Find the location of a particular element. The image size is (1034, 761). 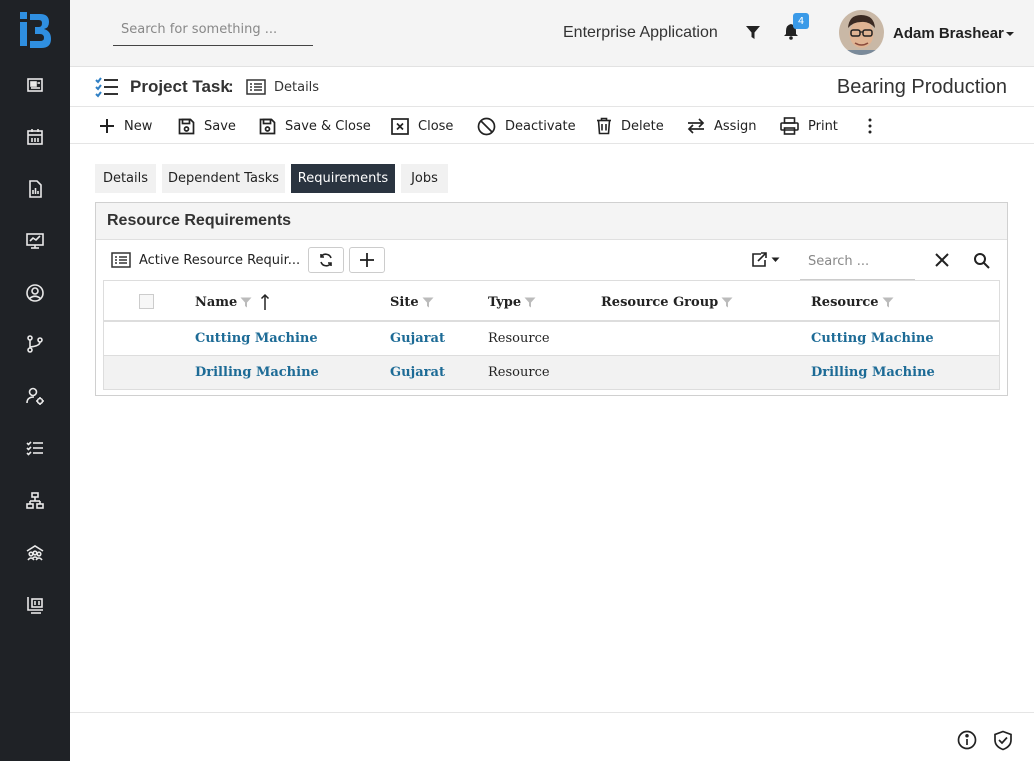

assign-button: Assign is located at coordinates (722, 126).